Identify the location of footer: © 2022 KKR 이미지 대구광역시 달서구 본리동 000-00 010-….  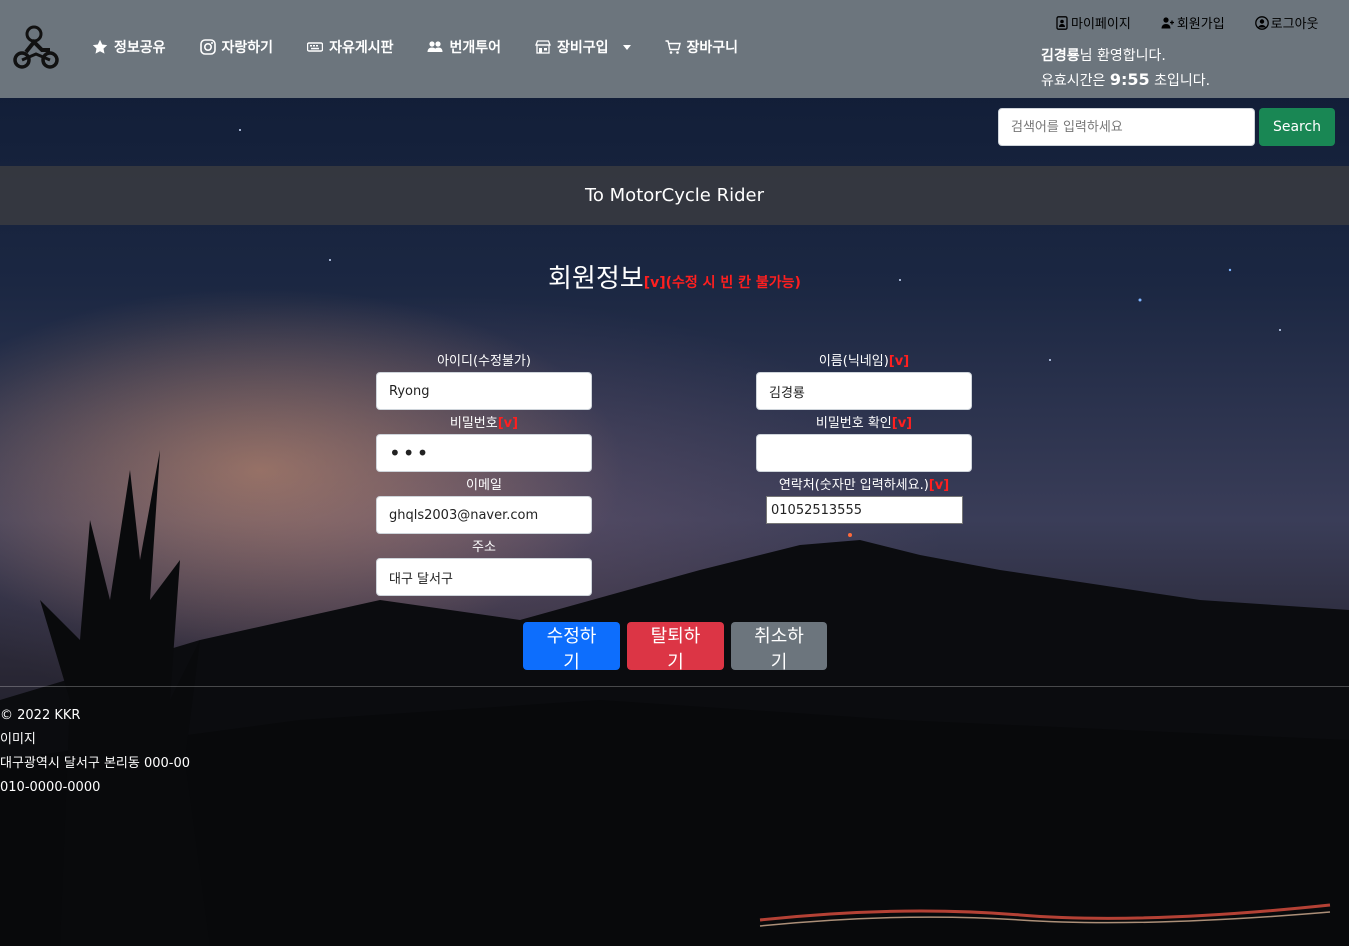
(95, 752).